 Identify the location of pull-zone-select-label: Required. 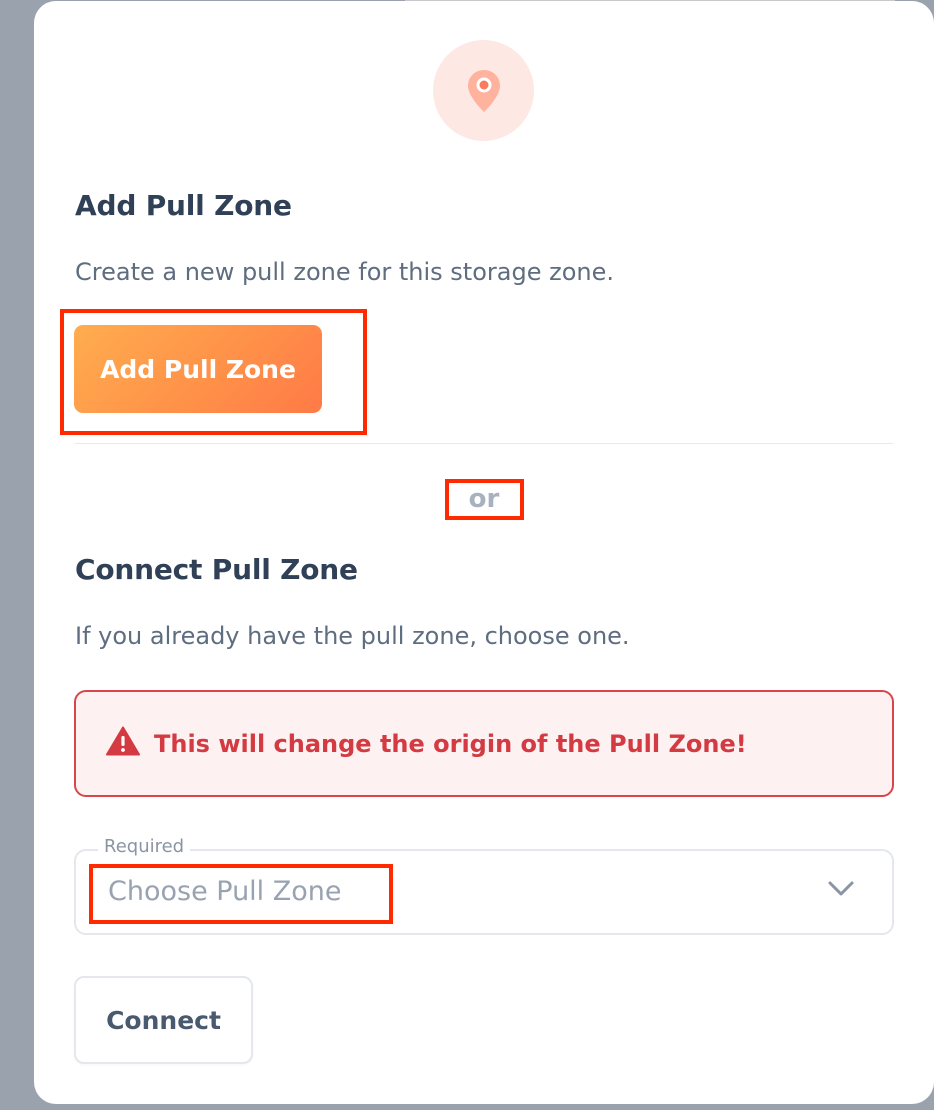
(144, 846).